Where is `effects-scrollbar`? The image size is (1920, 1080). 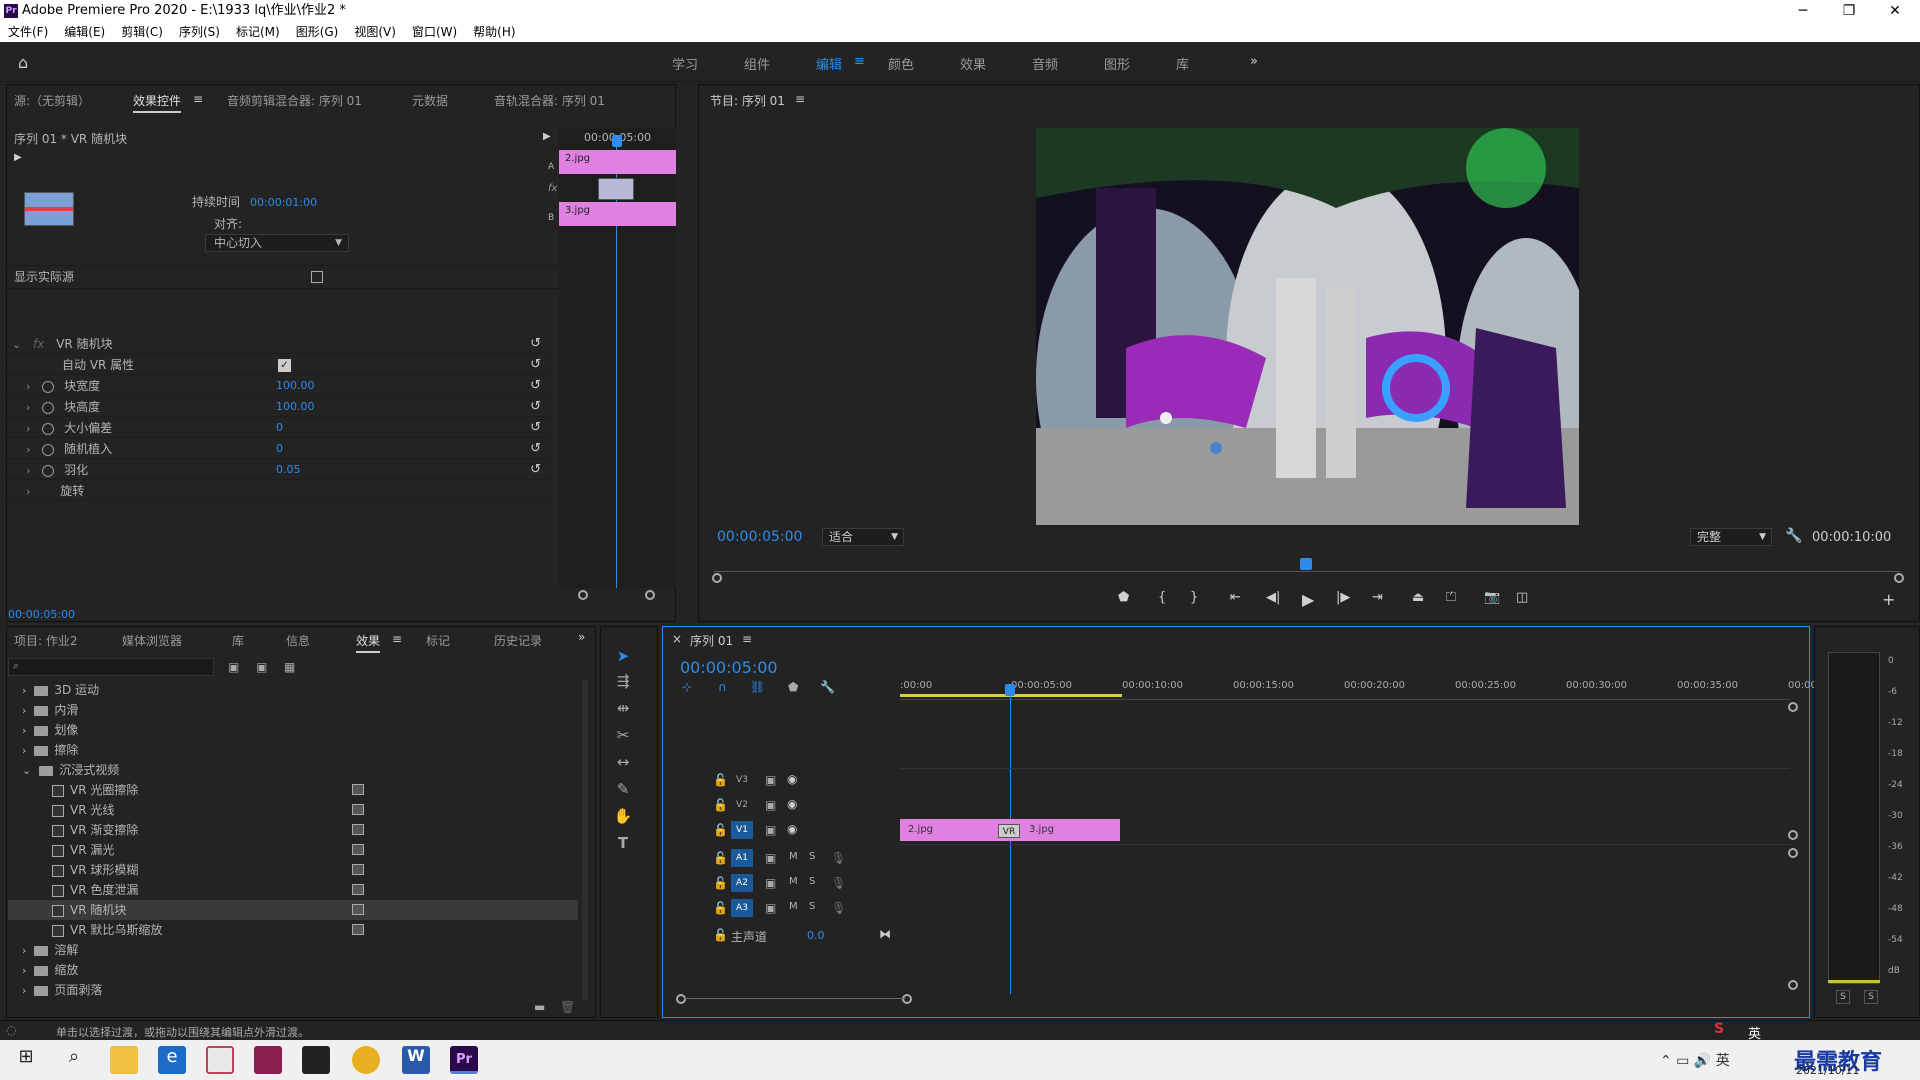 effects-scrollbar is located at coordinates (585, 840).